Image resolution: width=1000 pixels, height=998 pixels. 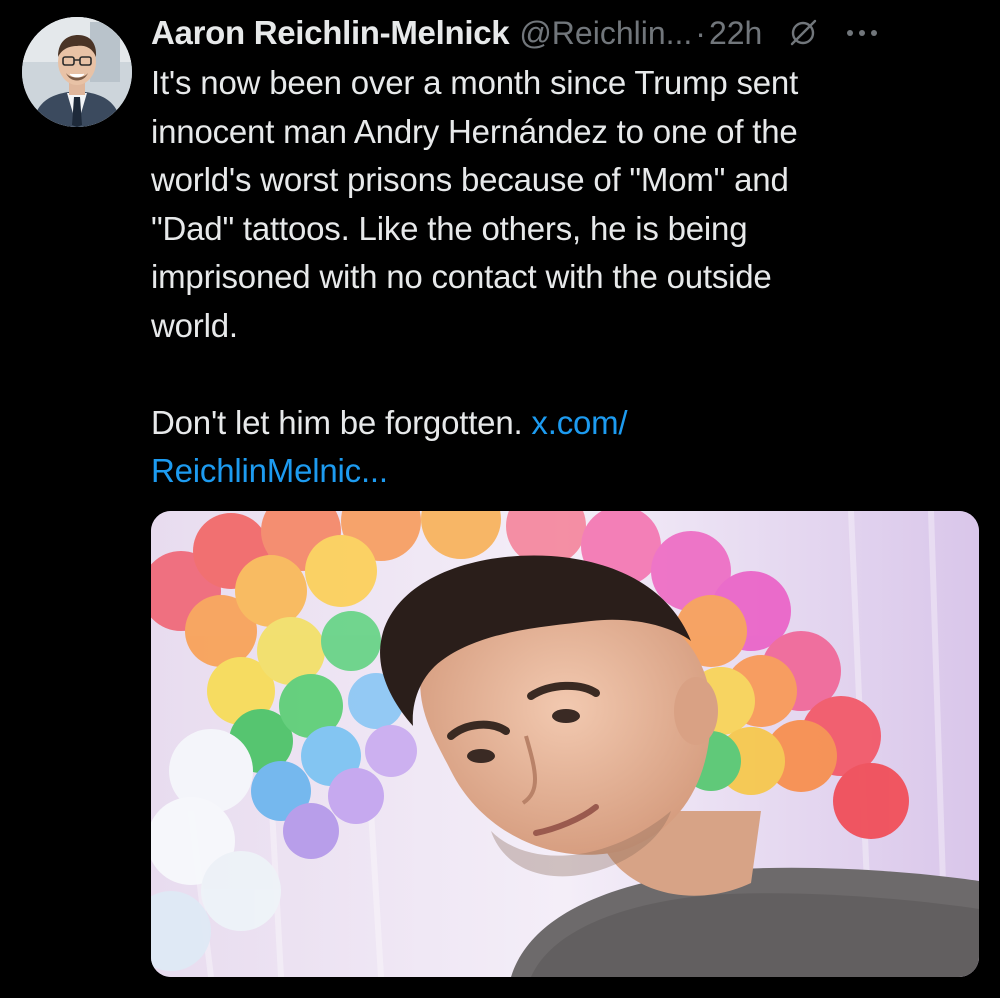 I want to click on author-display-name: Aaron Reichlin-Melnick, so click(x=330, y=33).